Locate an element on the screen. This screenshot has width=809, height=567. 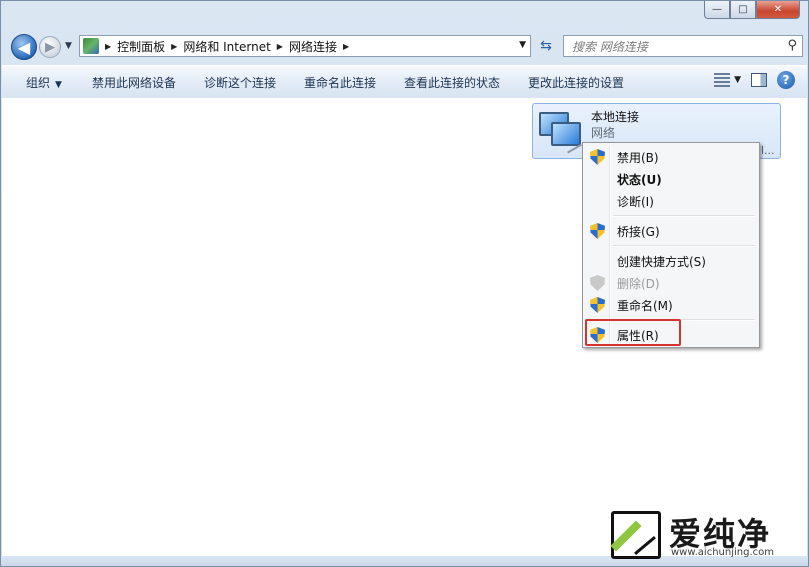
menu-item-disable: 禁用(B) is located at coordinates (671, 157).